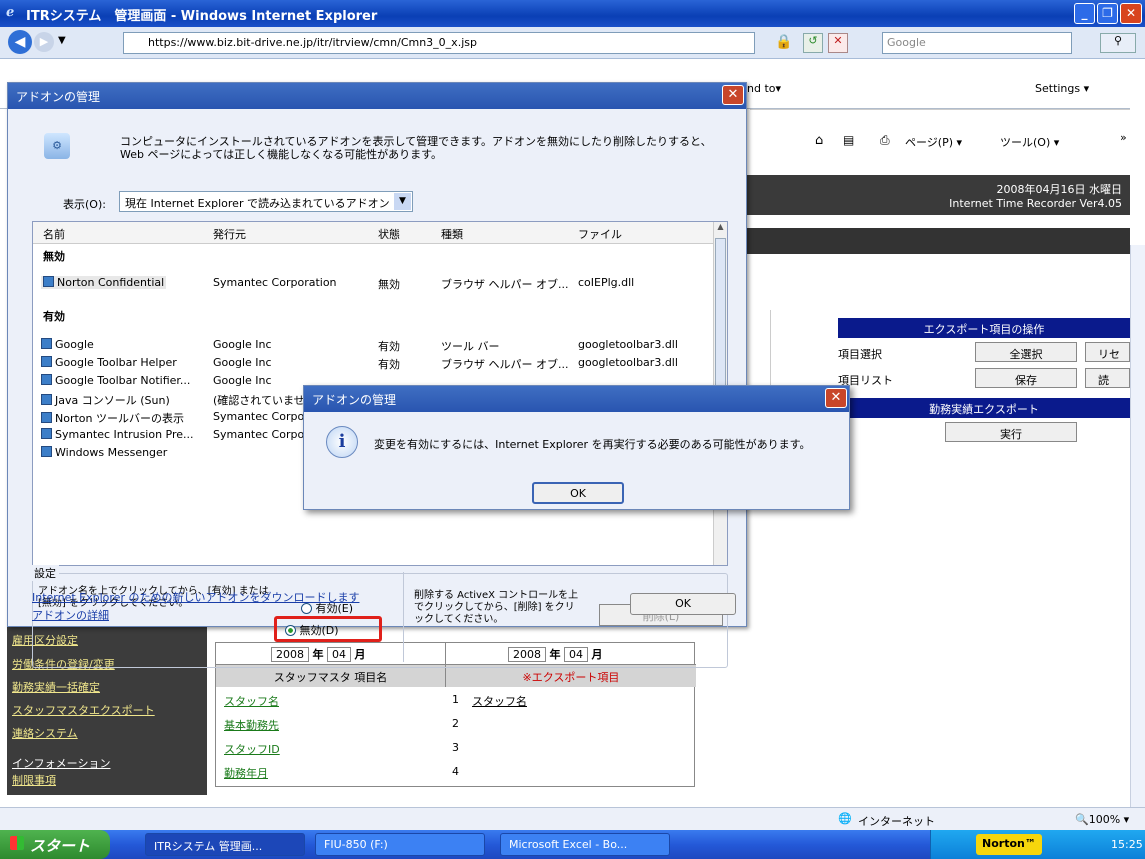 This screenshot has height=859, width=1145. Describe the element at coordinates (984, 408) in the screenshot. I see `work-export-header: 勤務実績エクスポート` at that location.